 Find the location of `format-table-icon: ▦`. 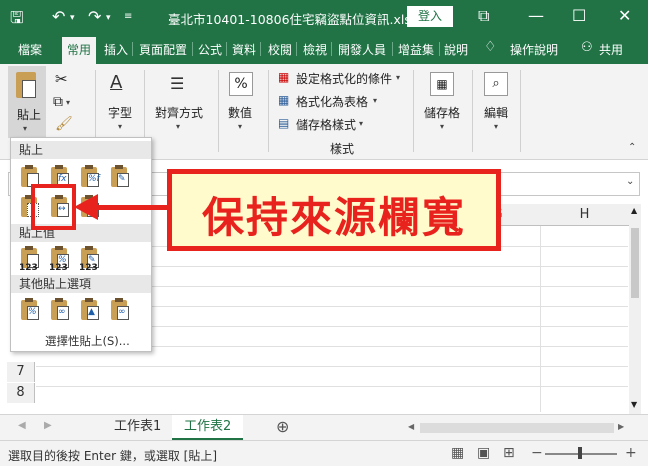

format-table-icon: ▦ is located at coordinates (284, 100).